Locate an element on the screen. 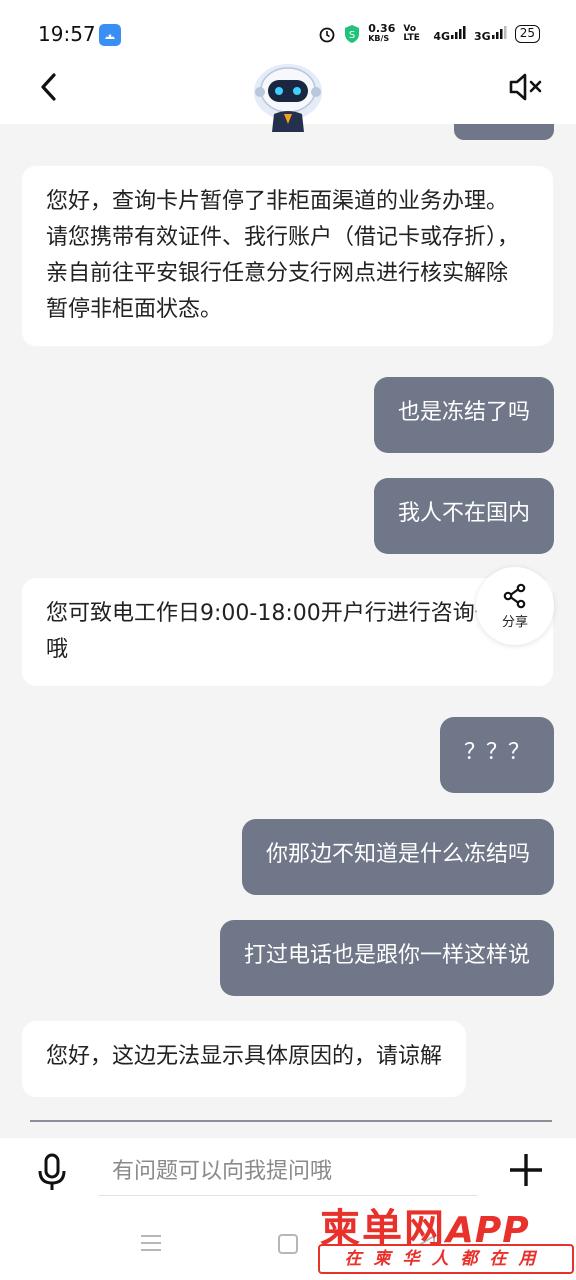 The width and height of the screenshot is (576, 1280). message-text: 您好，这边无法显示具体原因的，请谅解 is located at coordinates (244, 1056).